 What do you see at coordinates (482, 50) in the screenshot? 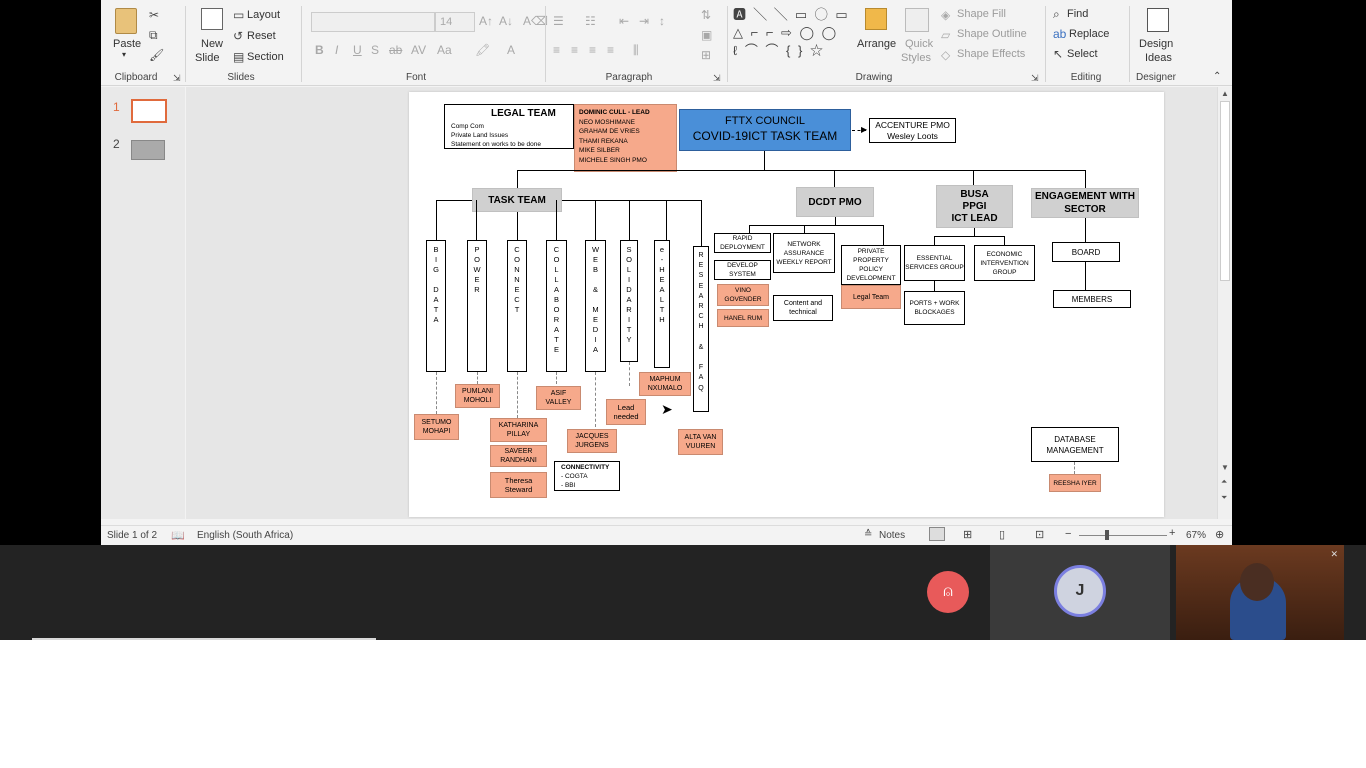
I see `highlight-icon: 🖍` at bounding box center [482, 50].